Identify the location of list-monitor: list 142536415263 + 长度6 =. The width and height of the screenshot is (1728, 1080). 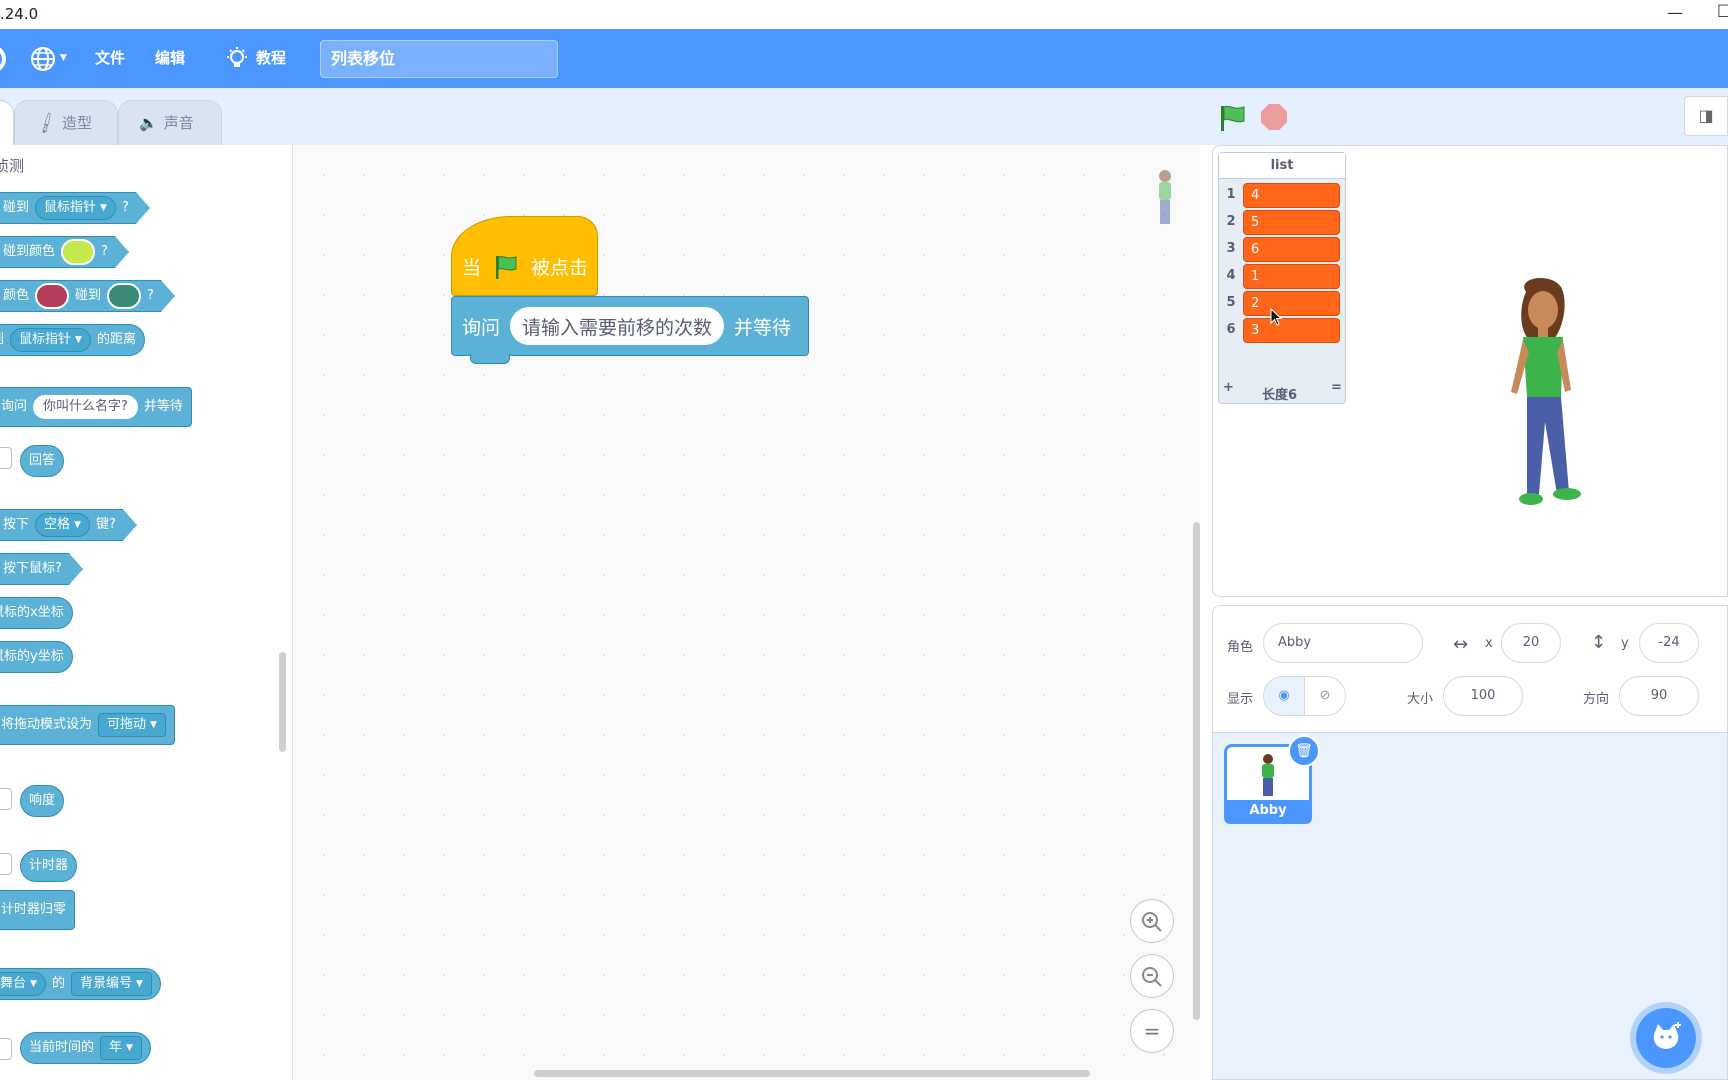
(1282, 278).